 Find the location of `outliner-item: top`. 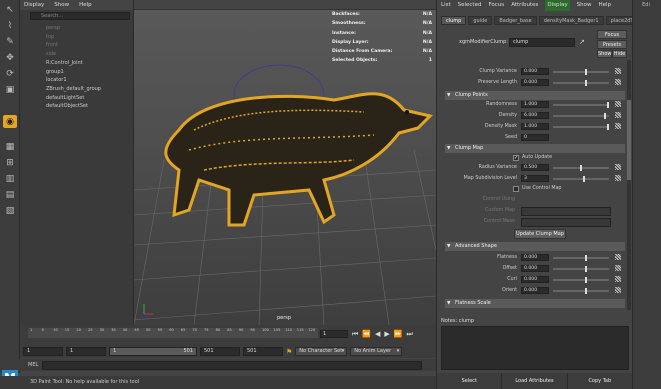

outliner-item: top is located at coordinates (50, 37).